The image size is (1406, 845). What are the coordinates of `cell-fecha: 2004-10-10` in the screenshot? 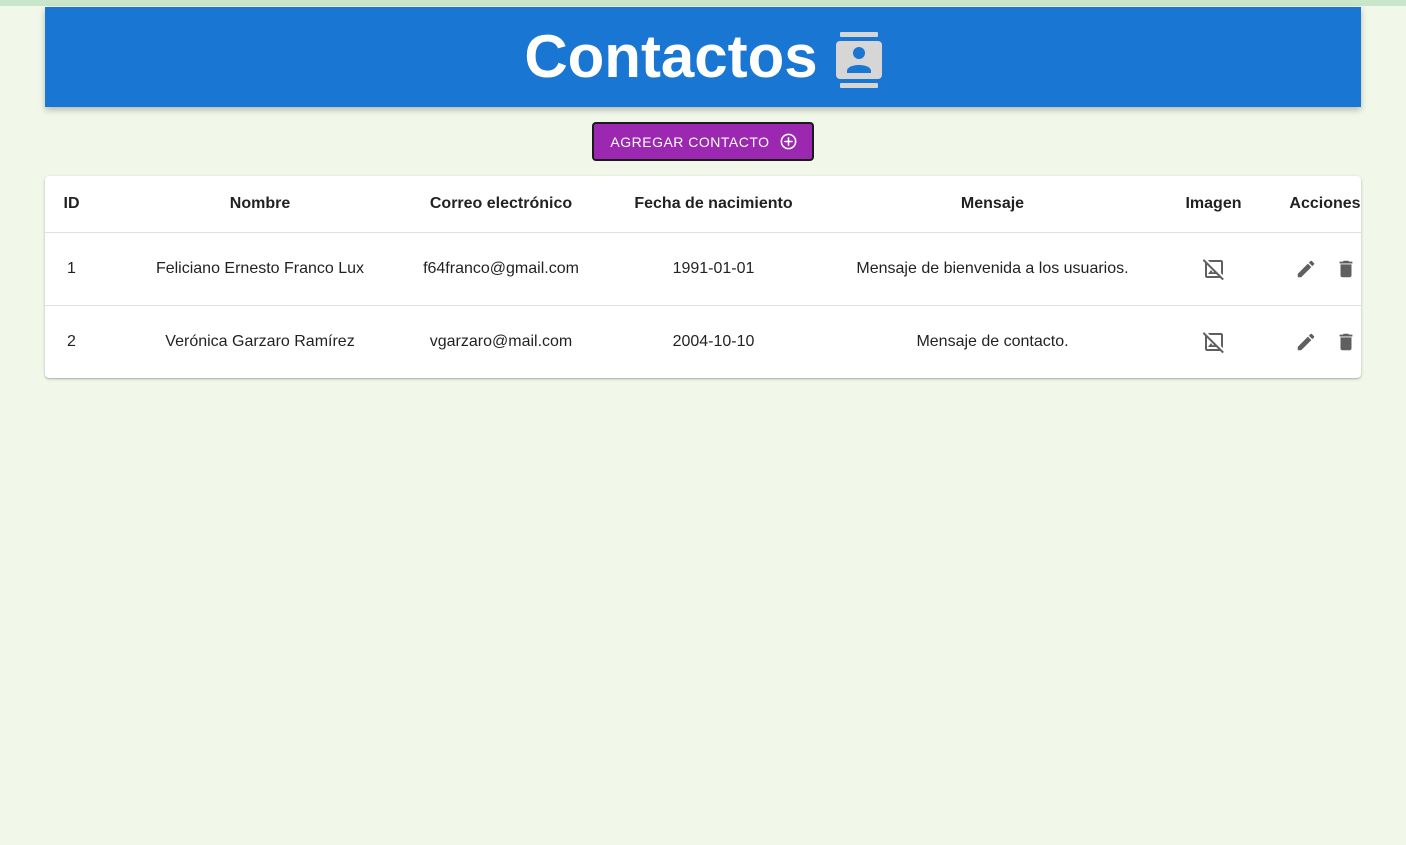 It's located at (713, 341).